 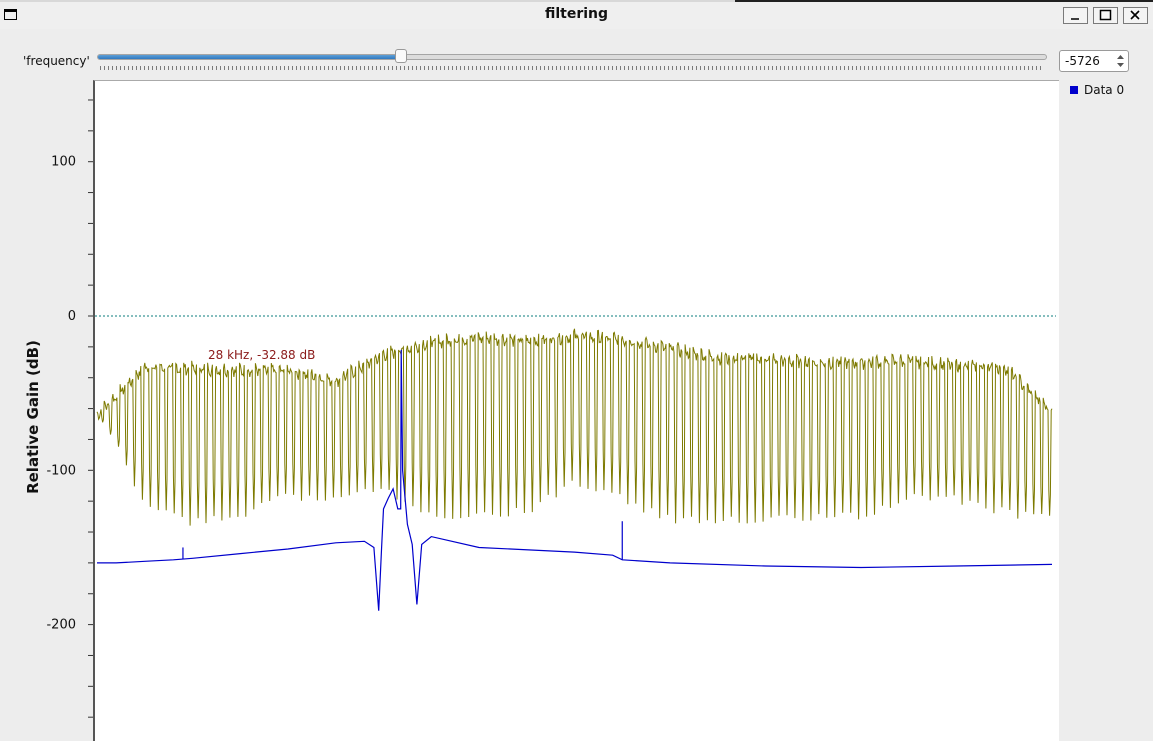 What do you see at coordinates (33, 417) in the screenshot?
I see `y-axis-label: Relative Gain (dB)` at bounding box center [33, 417].